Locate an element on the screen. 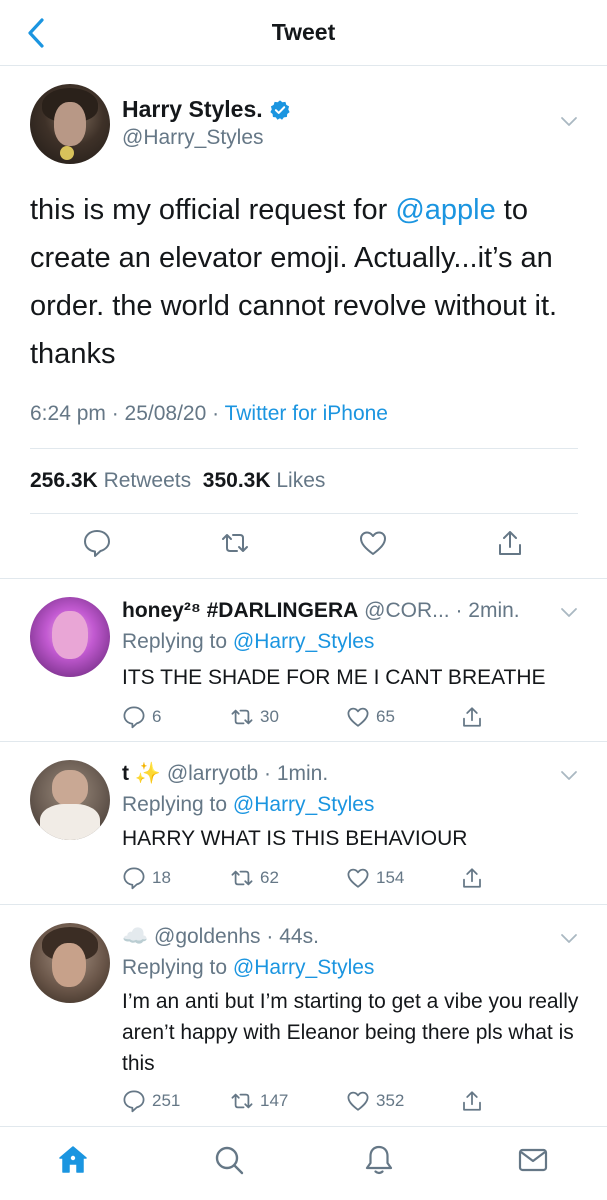 The height and width of the screenshot is (1200, 607). likes-label: Likes is located at coordinates (300, 480).